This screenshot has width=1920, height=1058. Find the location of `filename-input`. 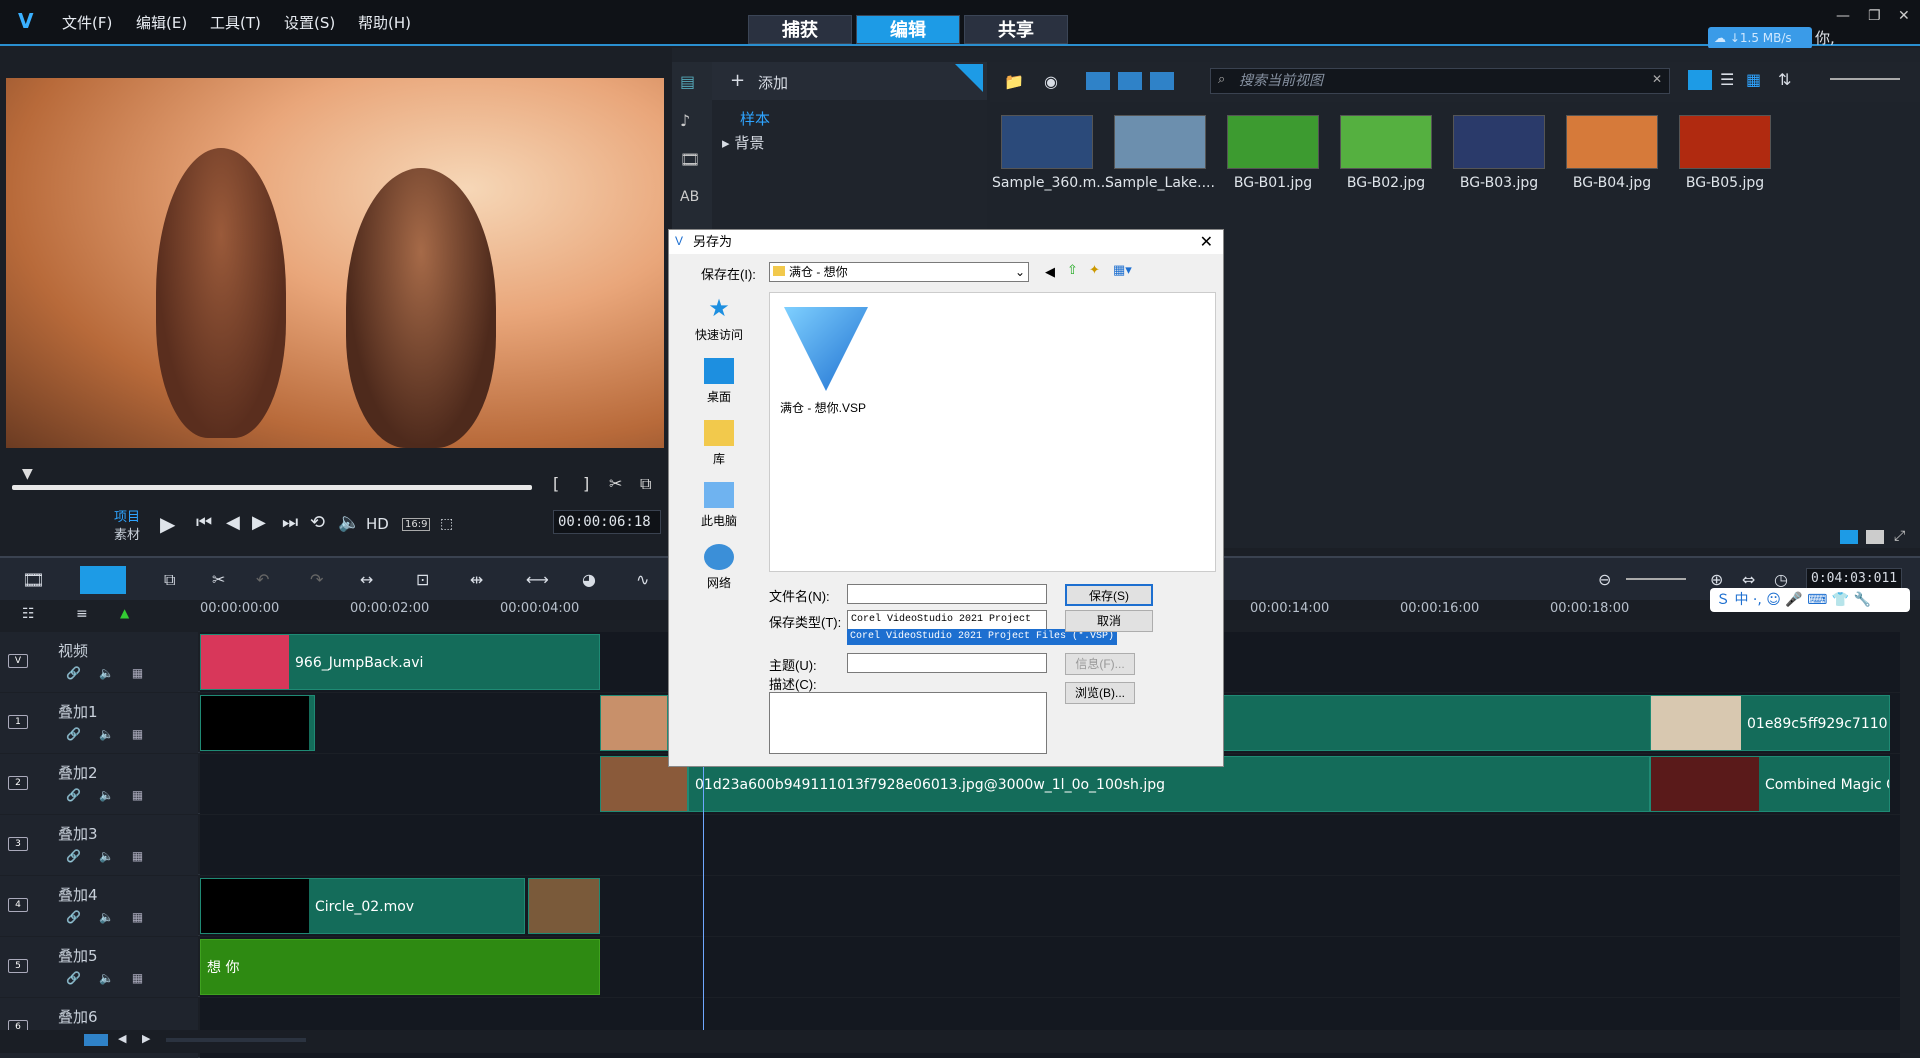

filename-input is located at coordinates (947, 594).